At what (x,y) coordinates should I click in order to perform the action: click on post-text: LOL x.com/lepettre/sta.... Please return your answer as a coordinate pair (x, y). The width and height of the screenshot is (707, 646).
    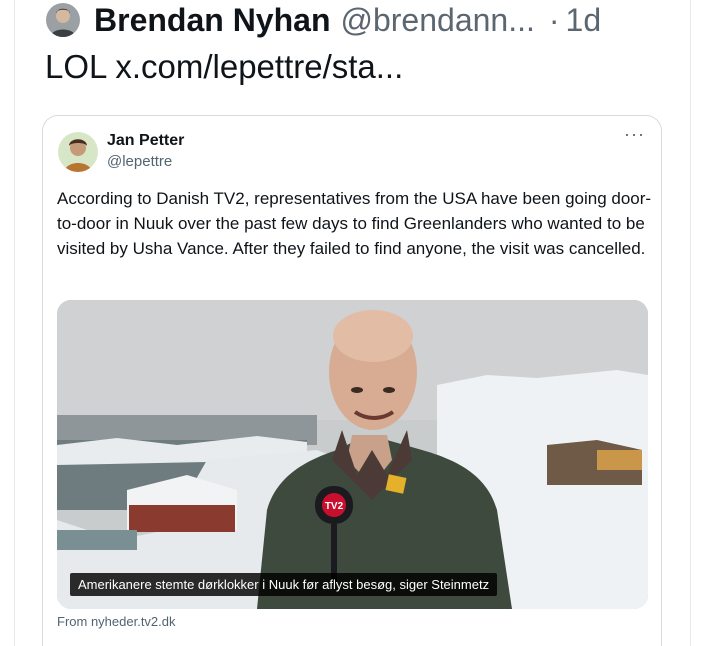
    Looking at the image, I should click on (224, 67).